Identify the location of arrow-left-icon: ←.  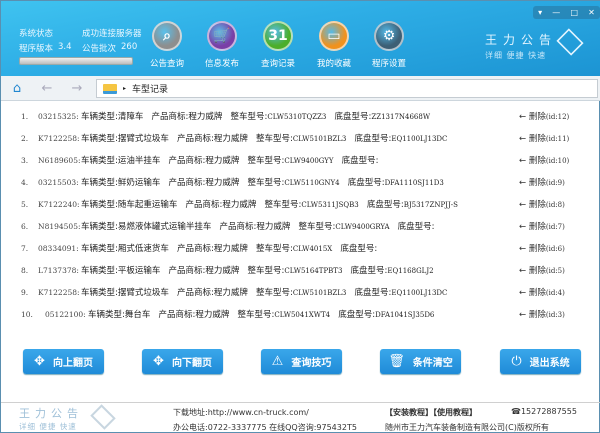
(524, 139).